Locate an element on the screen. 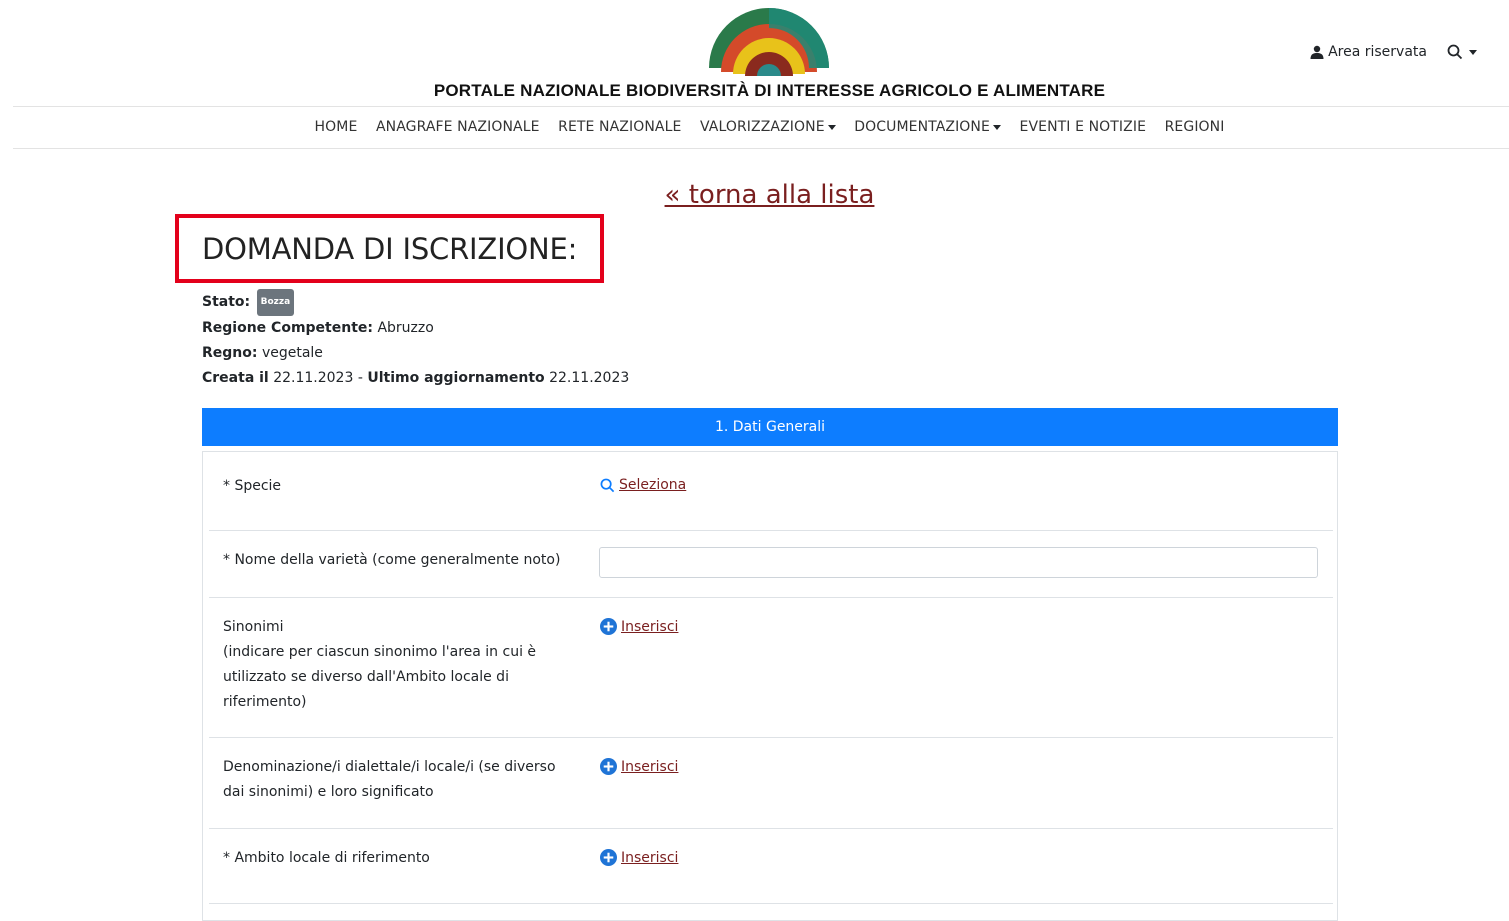 Image resolution: width=1509 pixels, height=921 pixels. ambito-label: * Ambito locale di riferimento is located at coordinates (326, 858).